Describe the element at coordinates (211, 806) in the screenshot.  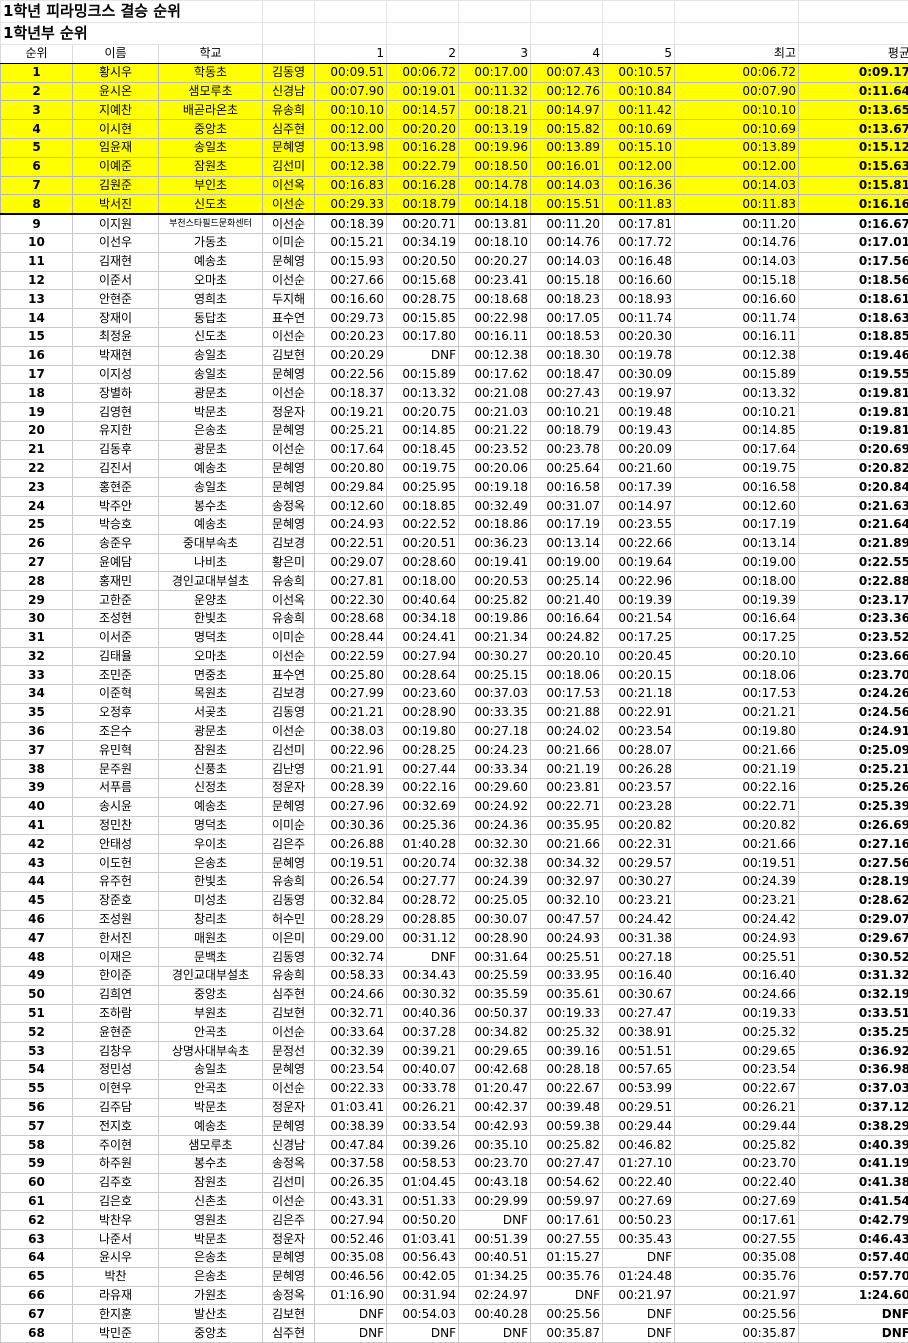
I see `school-cell: 예송초` at that location.